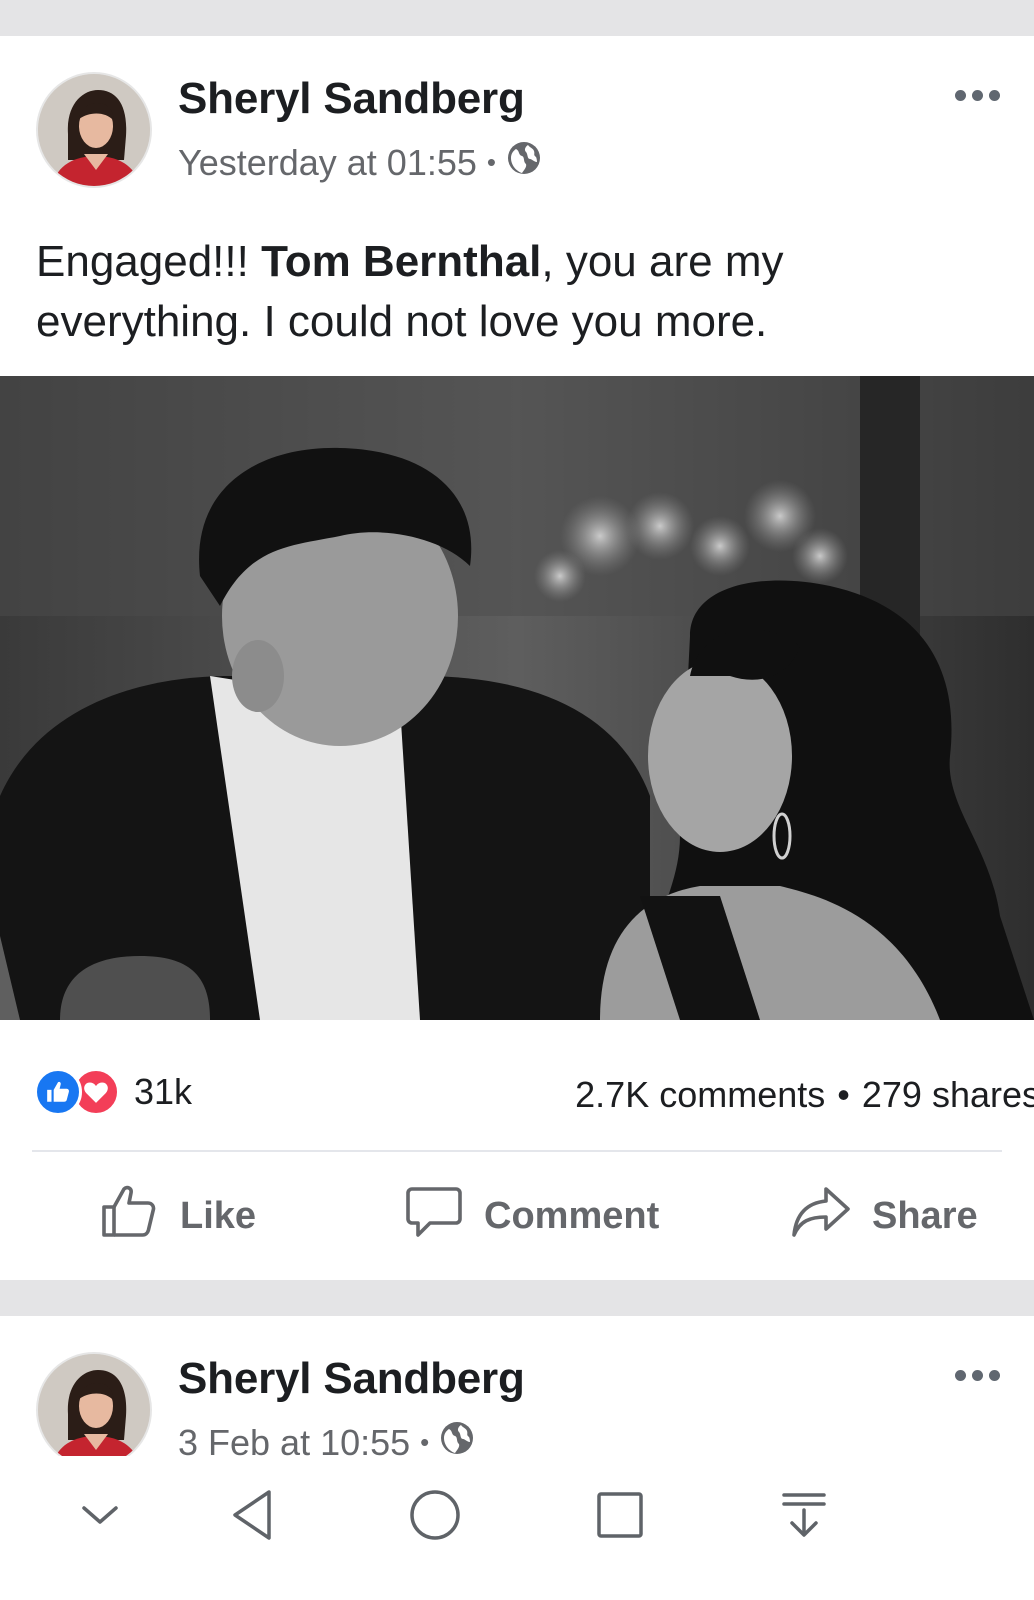 Image resolution: width=1034 pixels, height=1600 pixels. What do you see at coordinates (517, 1298) in the screenshot?
I see `feed-divider` at bounding box center [517, 1298].